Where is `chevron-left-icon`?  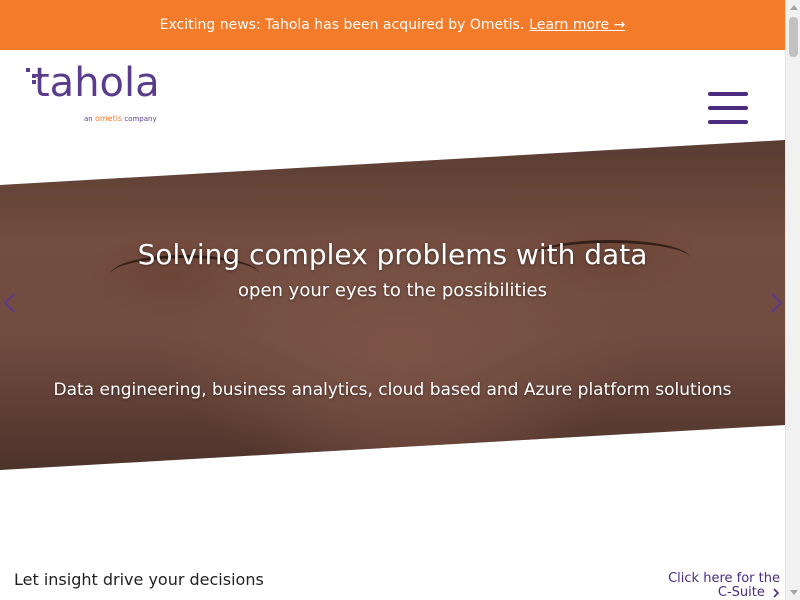 chevron-left-icon is located at coordinates (9, 303).